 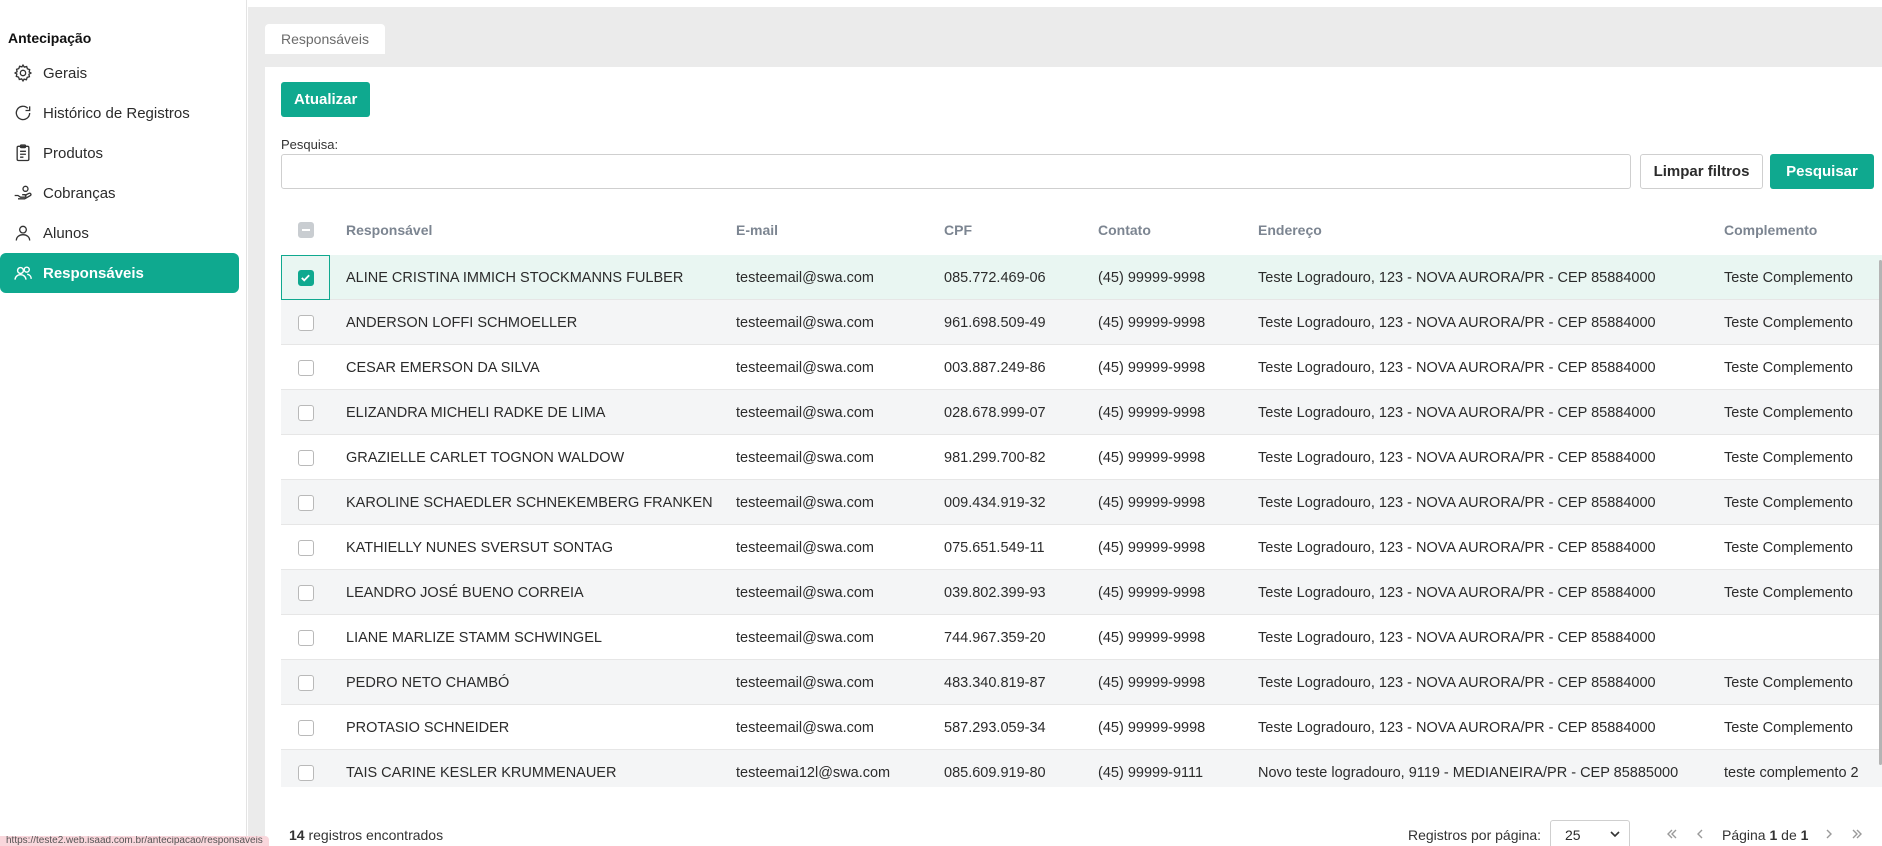 I want to click on search-button: Pesquisar, so click(x=1822, y=171).